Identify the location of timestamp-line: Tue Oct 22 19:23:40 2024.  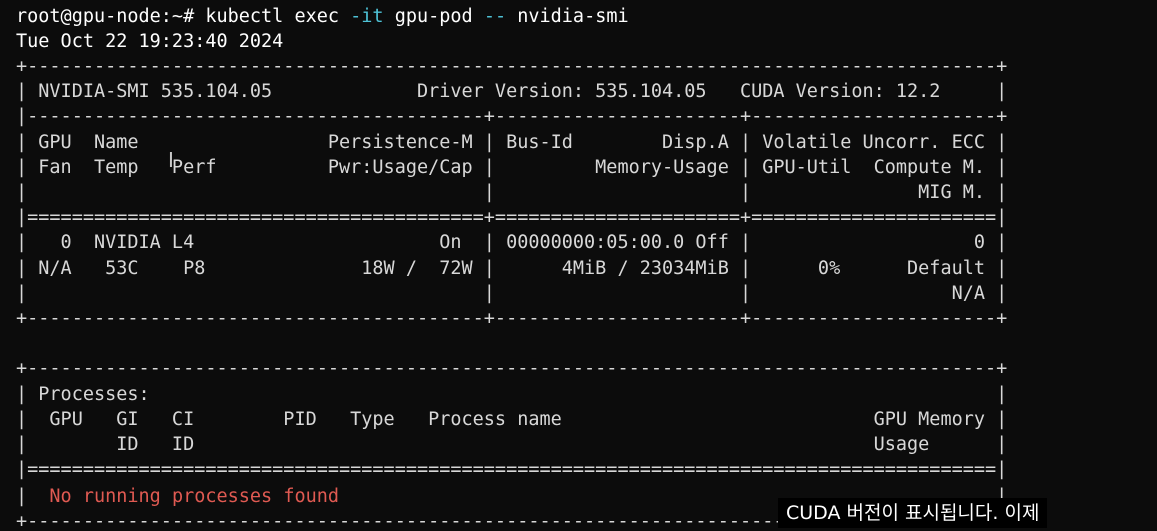
(150, 41).